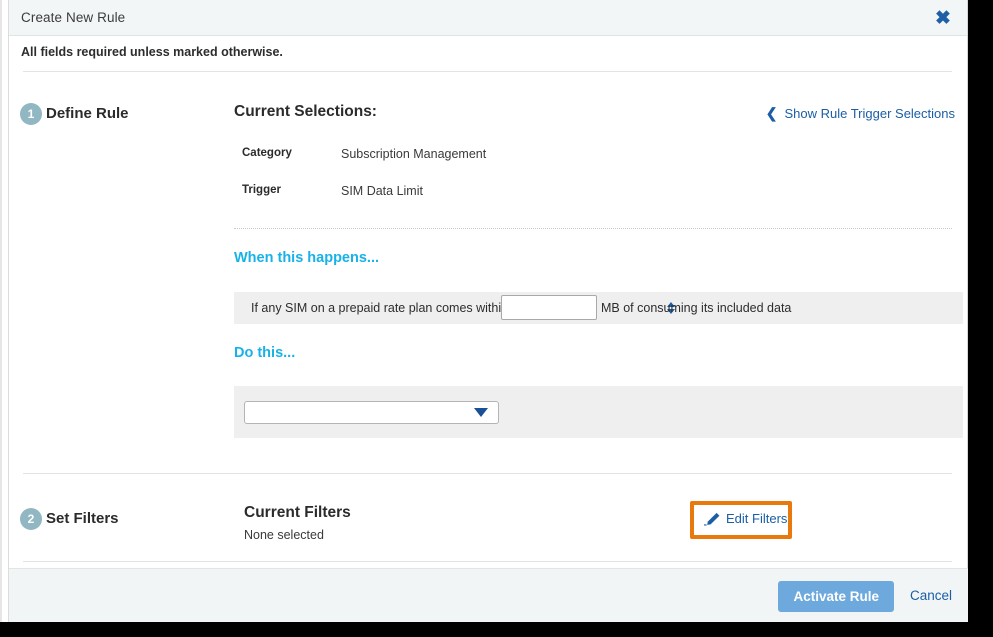  I want to click on edit-filters-label: Edit Filters, so click(757, 518).